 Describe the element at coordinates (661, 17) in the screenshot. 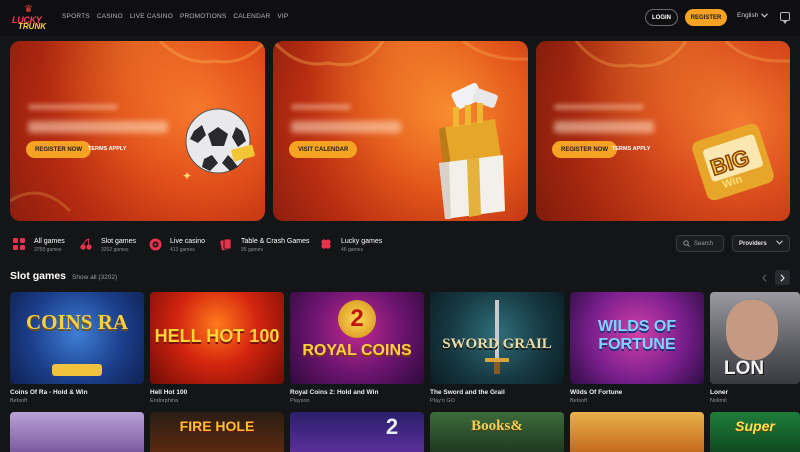

I see `login-button: LOGIN` at that location.